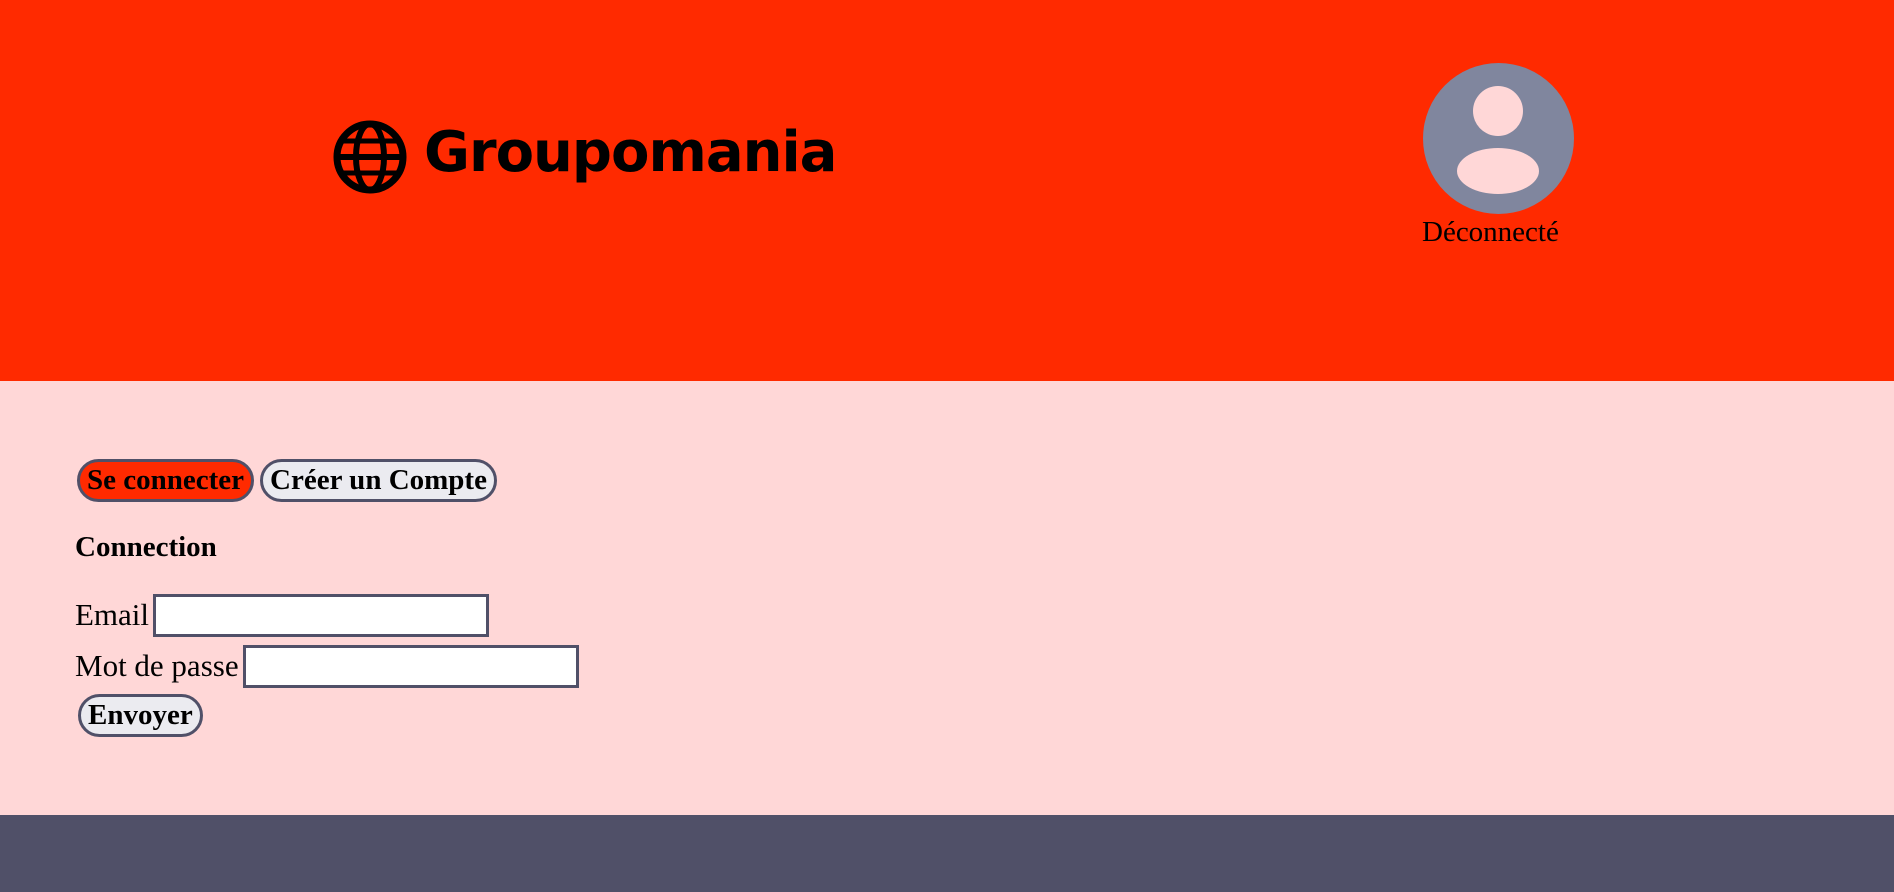  Describe the element at coordinates (630, 152) in the screenshot. I see `brand-name: Groupomania` at that location.